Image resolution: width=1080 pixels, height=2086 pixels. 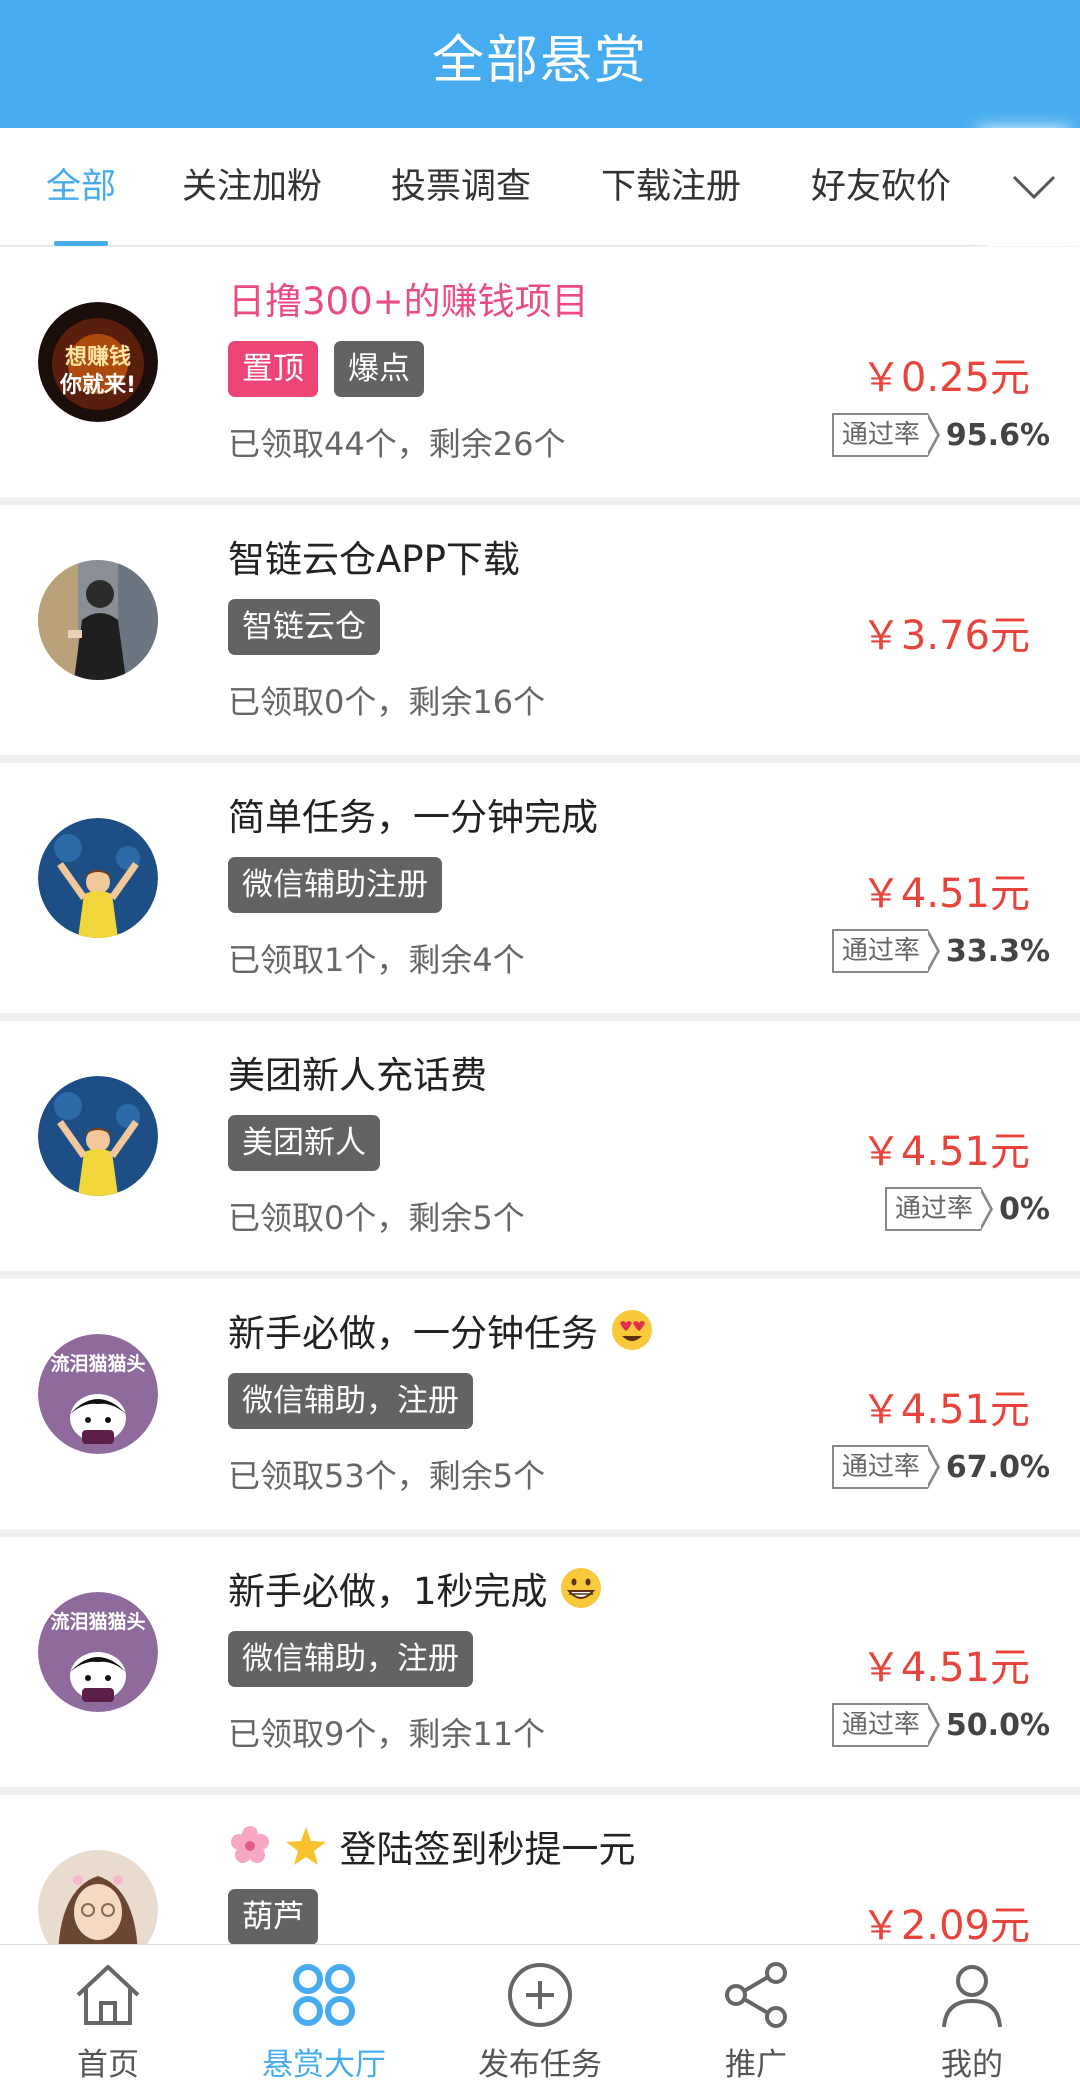 What do you see at coordinates (997, 951) in the screenshot?
I see `pass-rate-value: 33.3%` at bounding box center [997, 951].